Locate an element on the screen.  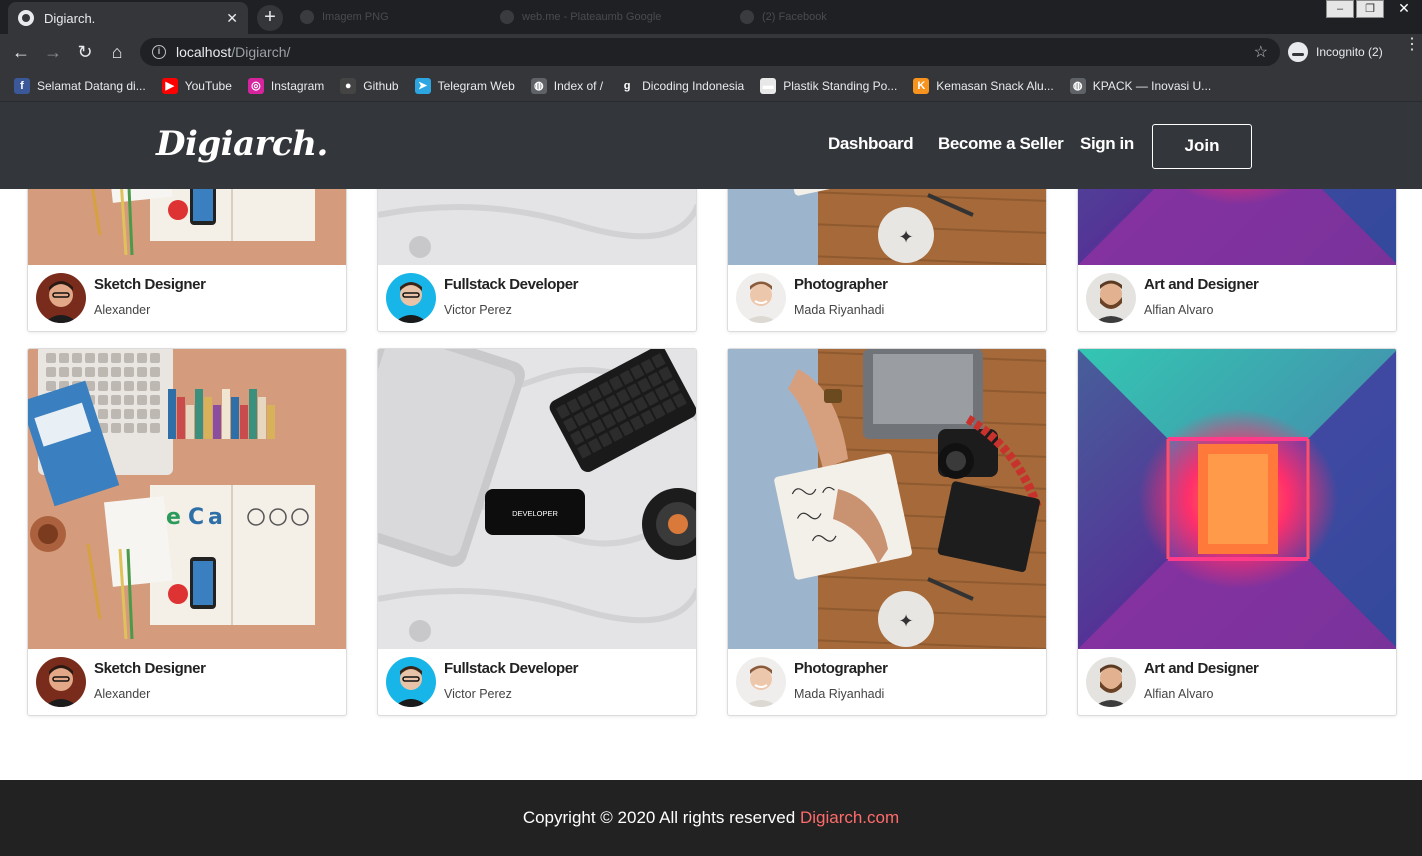
portfolio-card: ✦ Photographer Mada Riyanhadi is located at coordinates (887, 532).